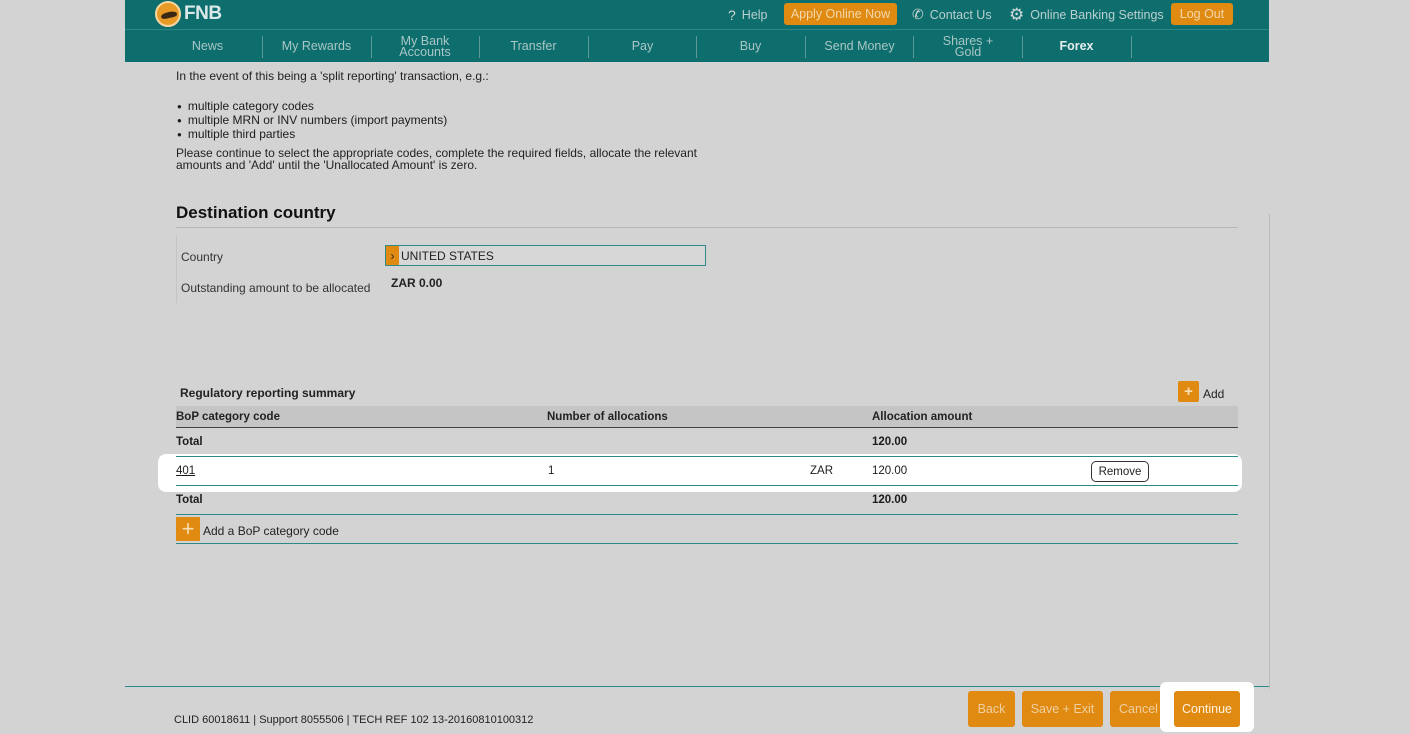 This screenshot has height=734, width=1410. What do you see at coordinates (176, 269) in the screenshot?
I see `section-left-border` at bounding box center [176, 269].